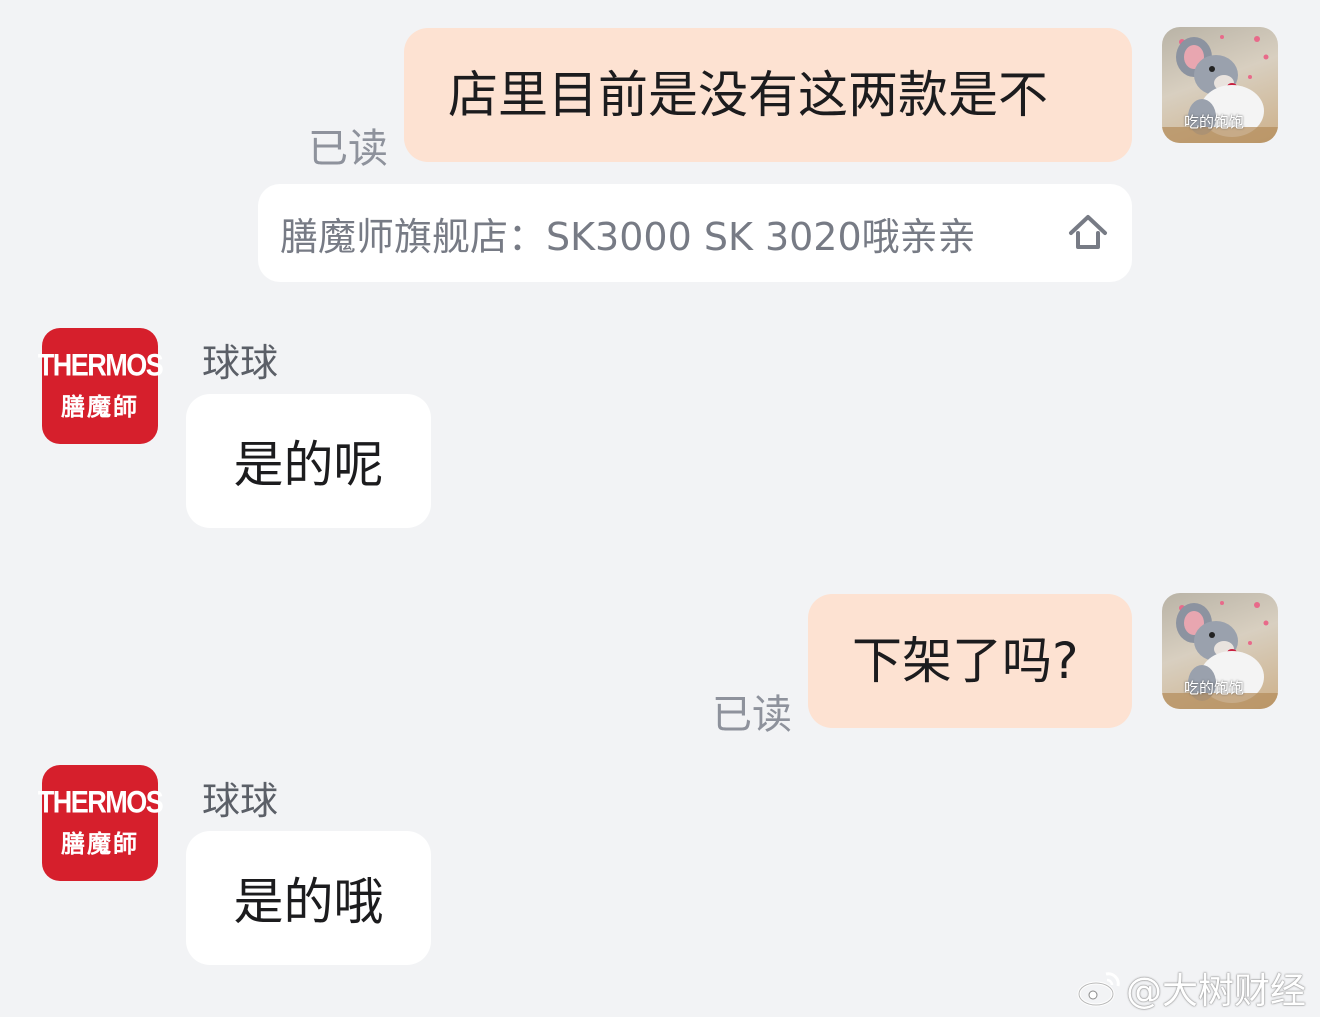 This screenshot has height=1017, width=1320. Describe the element at coordinates (1088, 233) in the screenshot. I see `expand-up-icon` at that location.